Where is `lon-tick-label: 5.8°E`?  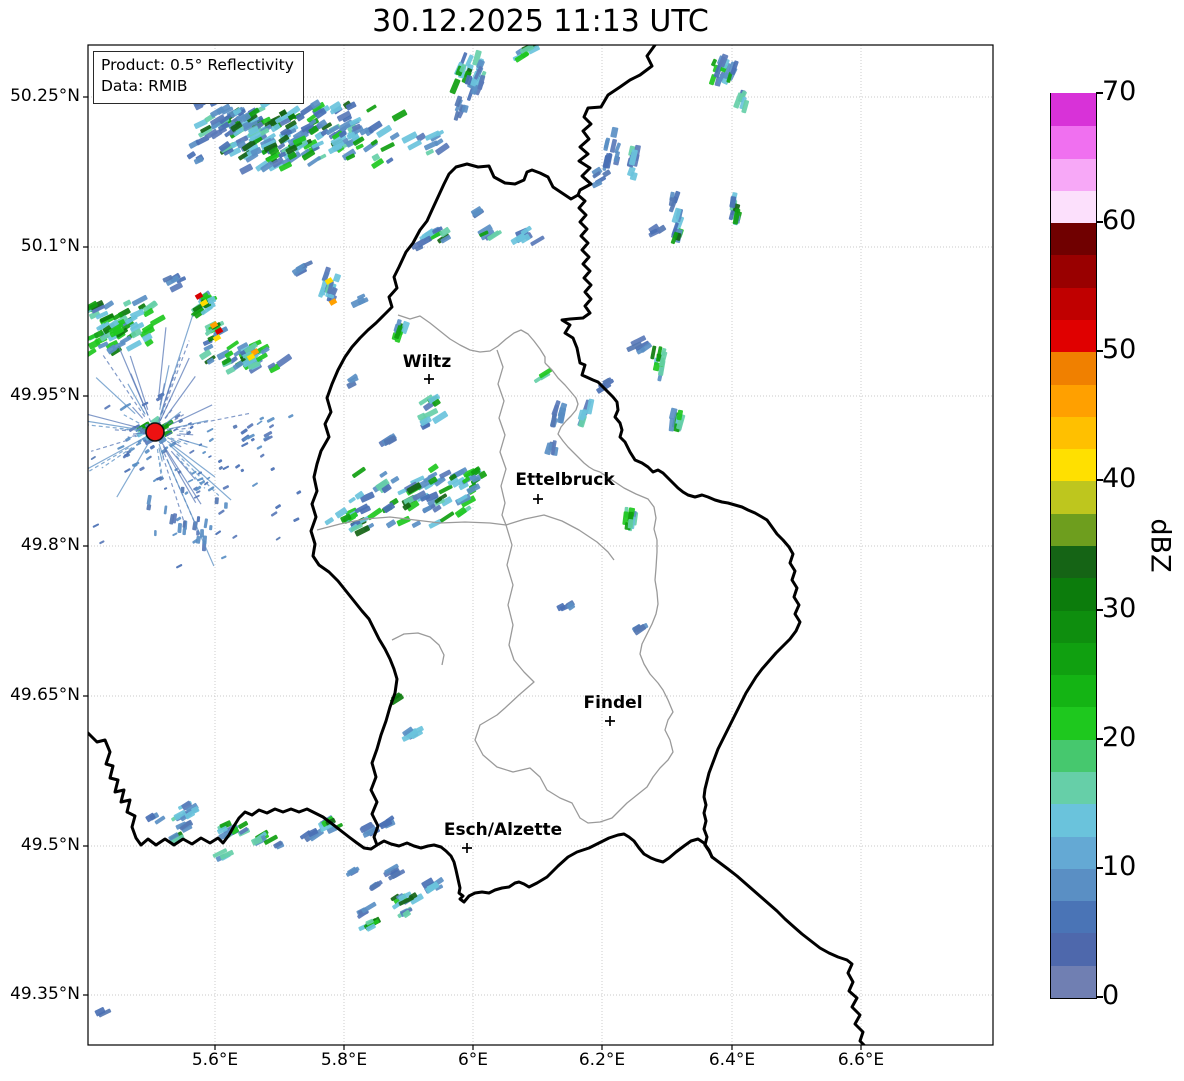 lon-tick-label: 5.8°E is located at coordinates (344, 1060).